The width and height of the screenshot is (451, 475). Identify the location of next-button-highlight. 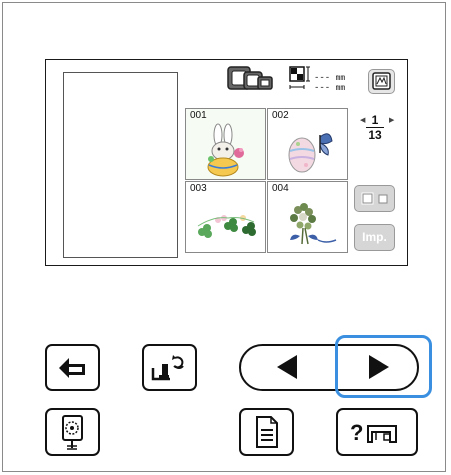
(383, 366).